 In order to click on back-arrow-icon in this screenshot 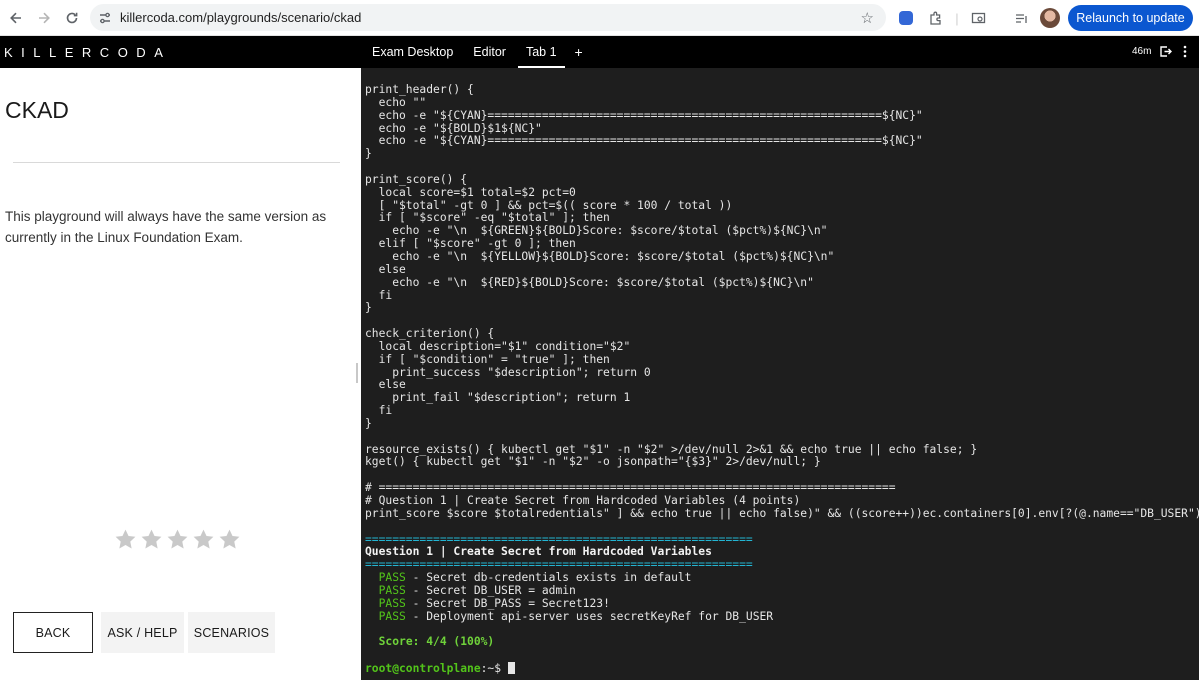, I will do `click(16, 18)`.